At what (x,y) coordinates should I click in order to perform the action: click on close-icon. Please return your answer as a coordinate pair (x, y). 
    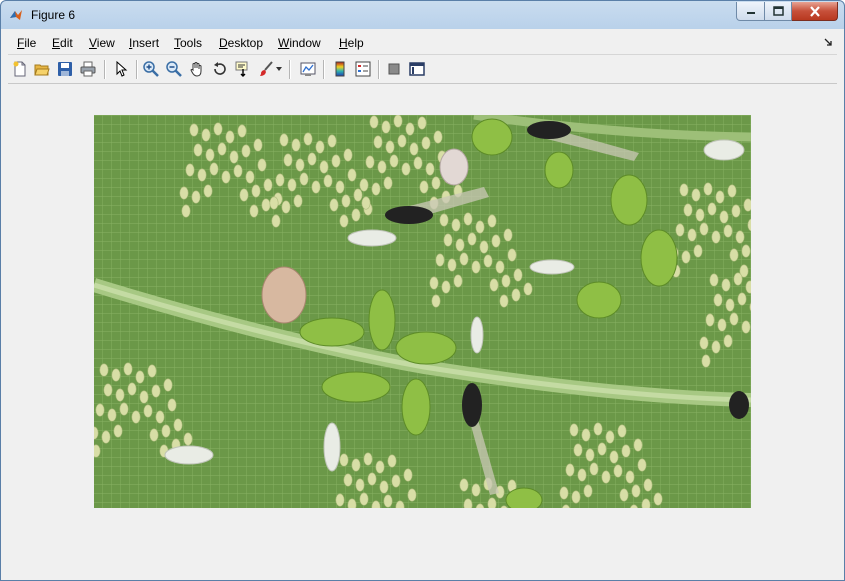
    Looking at the image, I should click on (814, 11).